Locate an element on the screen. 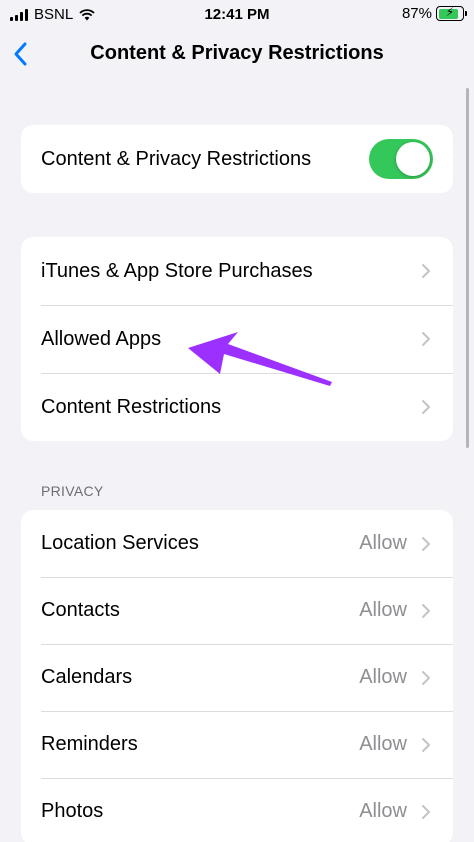 The height and width of the screenshot is (842, 474). battery-icon: ⚡ is located at coordinates (451, 13).